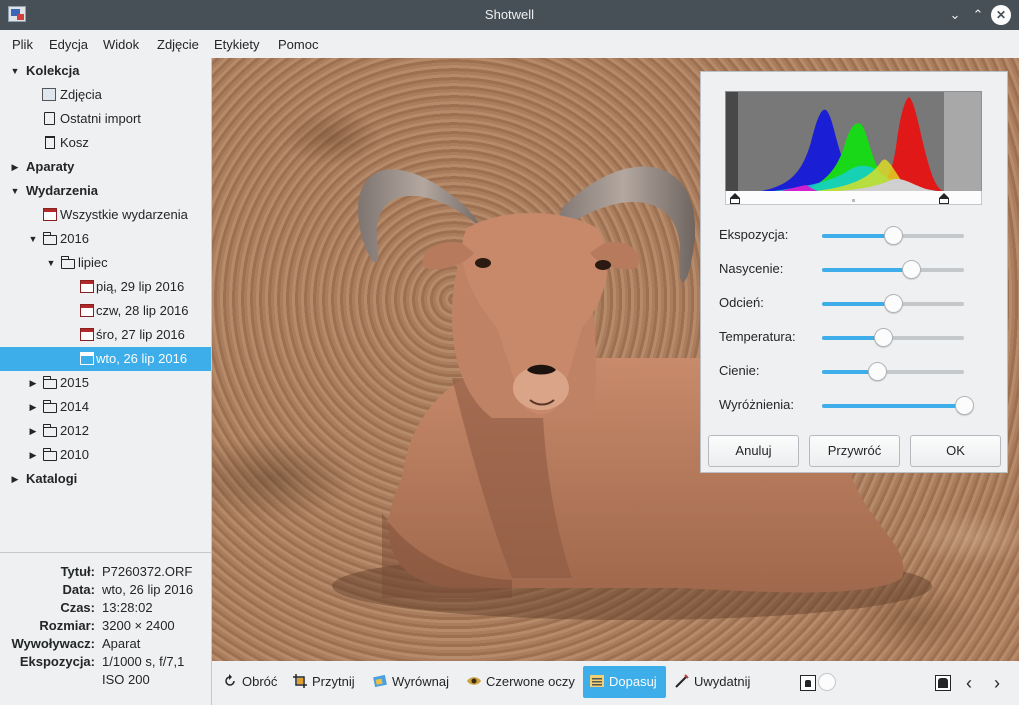 The image size is (1019, 705). What do you see at coordinates (105, 335) in the screenshot?
I see `sidebar-item-event-day: śro, 27 lip 2016` at bounding box center [105, 335].